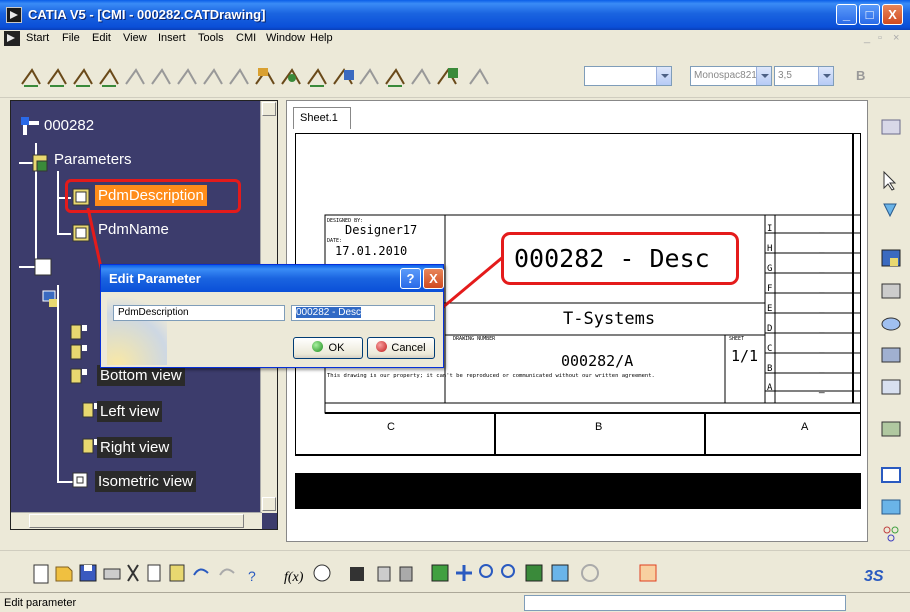 The width and height of the screenshot is (910, 612). I want to click on dialog-title: Edit Parameter, so click(155, 278).